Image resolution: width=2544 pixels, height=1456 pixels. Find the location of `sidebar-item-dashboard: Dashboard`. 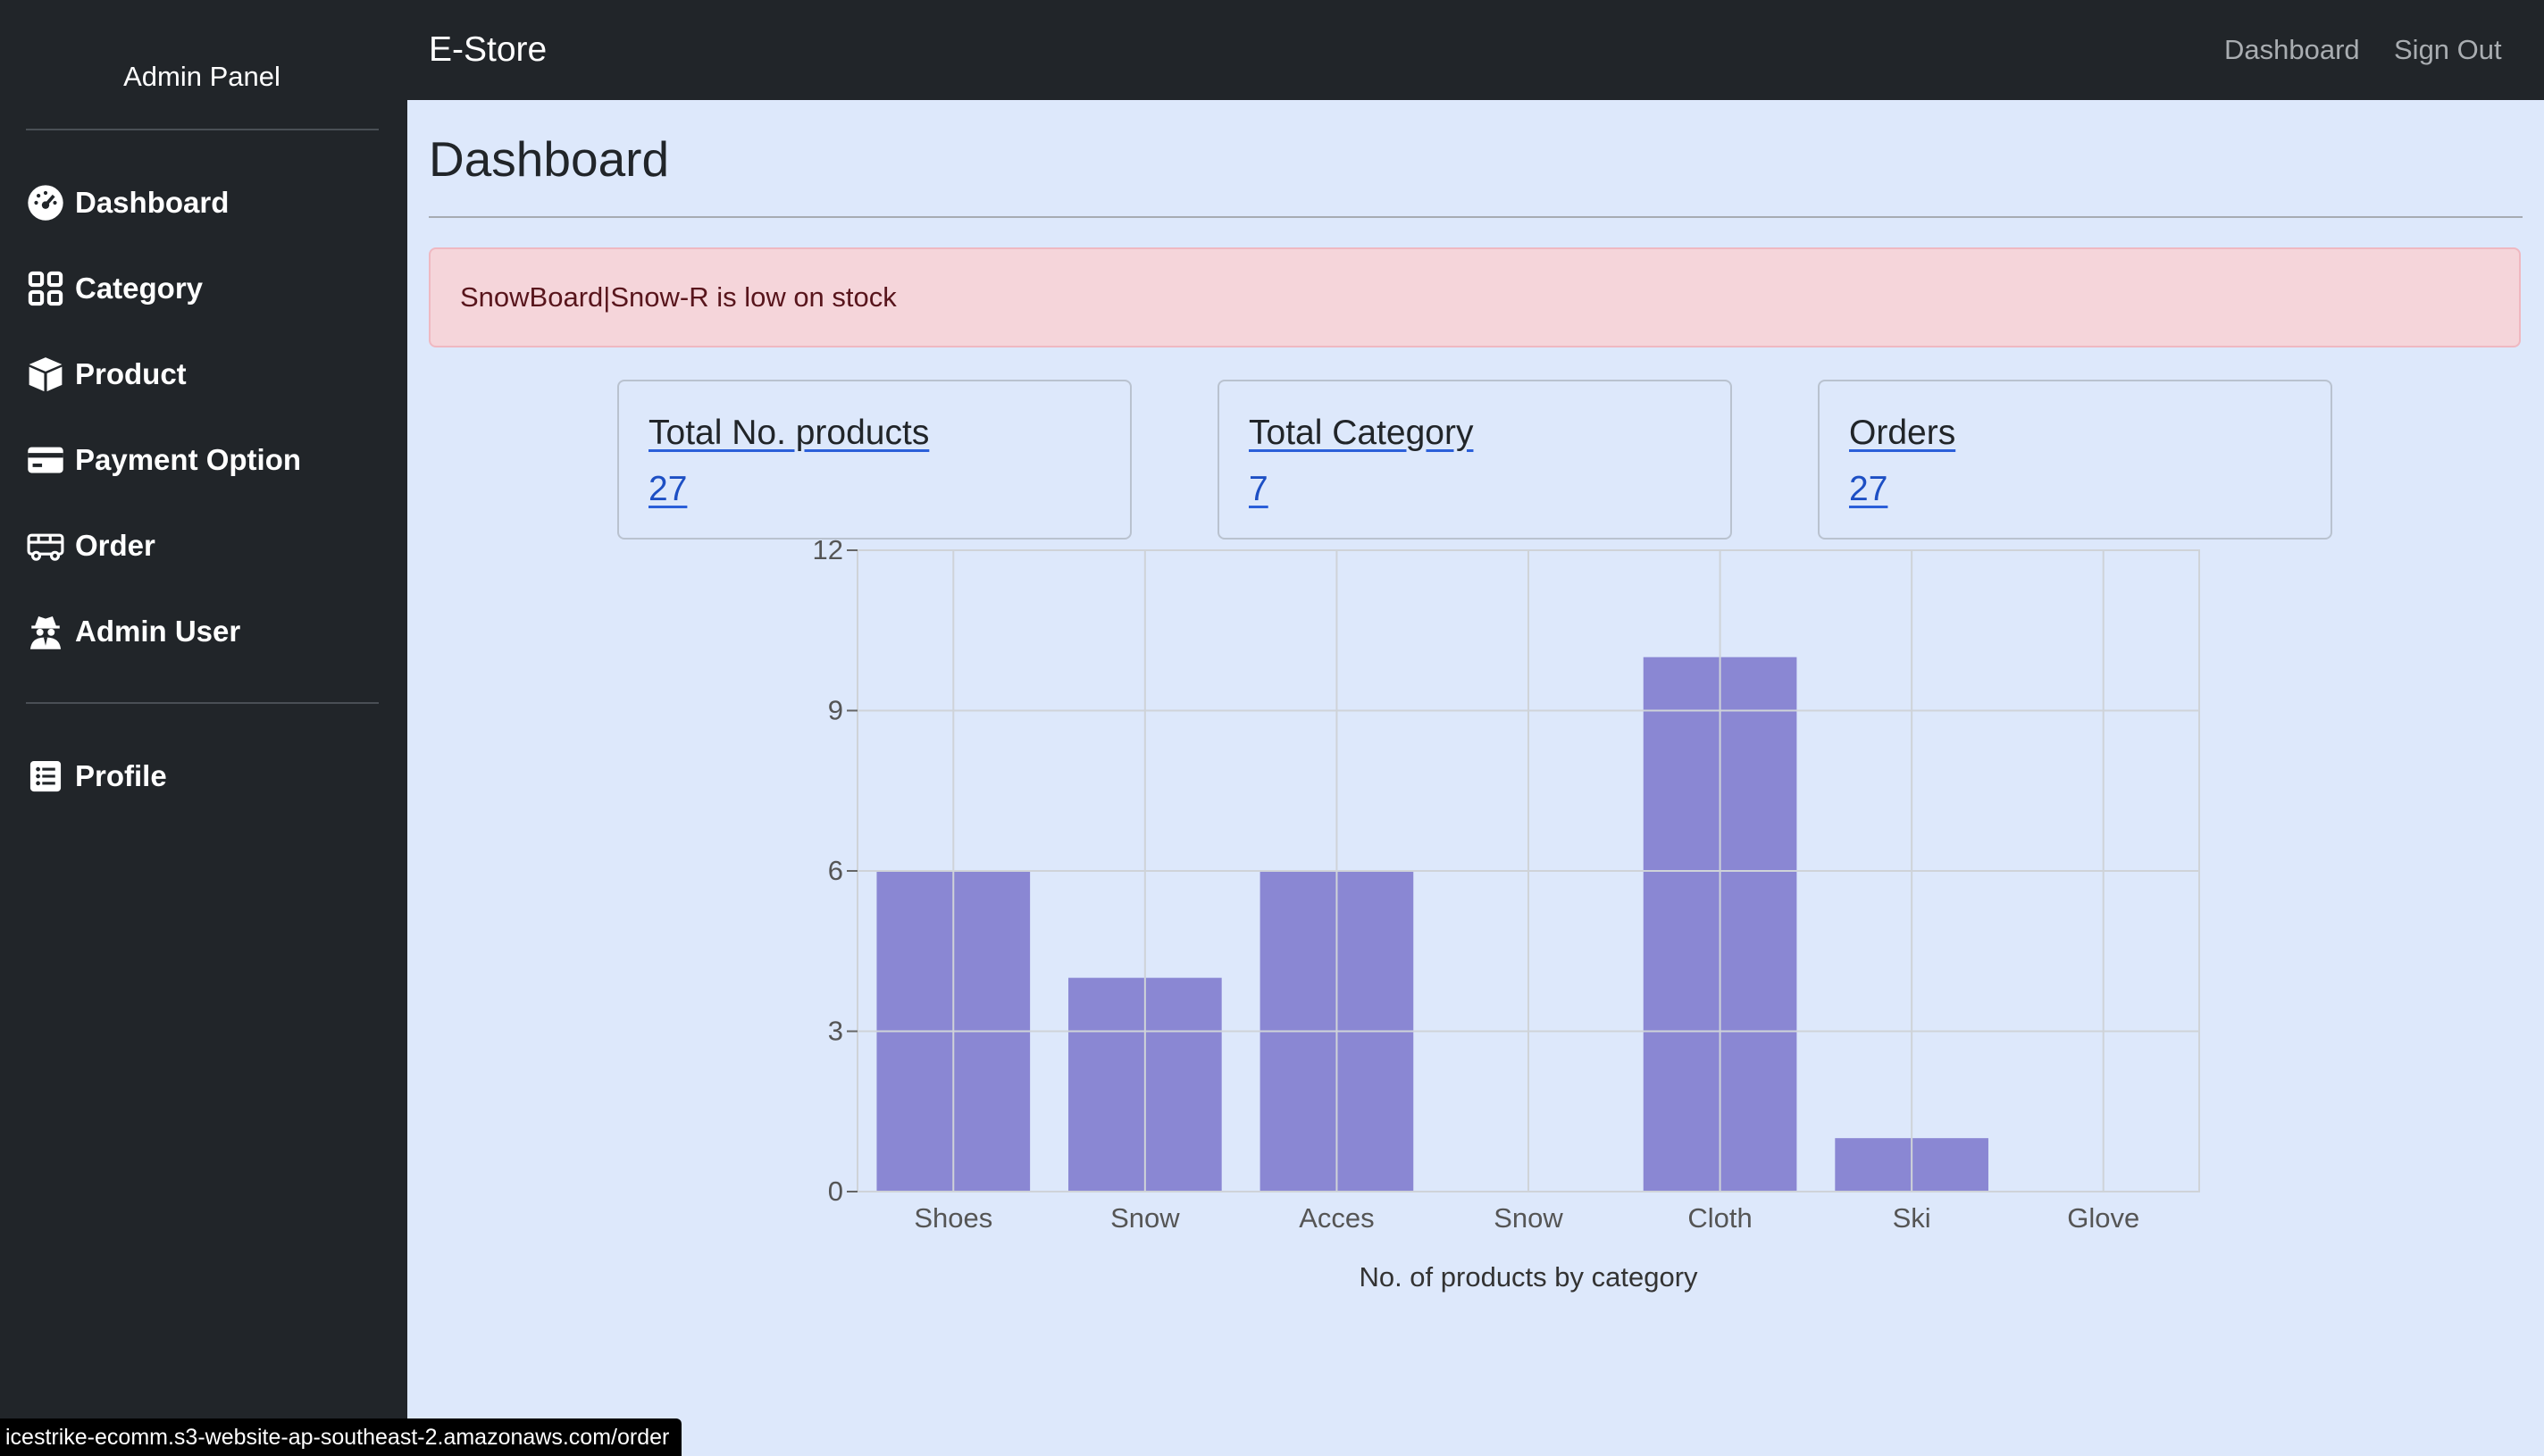

sidebar-item-dashboard: Dashboard is located at coordinates (203, 203).